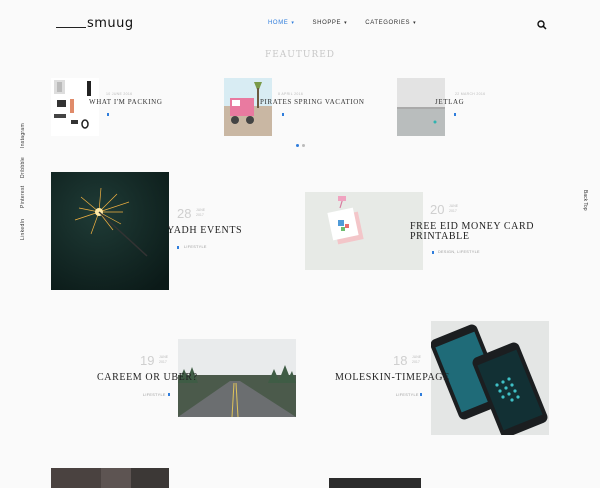  Describe the element at coordinates (23, 135) in the screenshot. I see `social-instagram: Instagram` at that location.